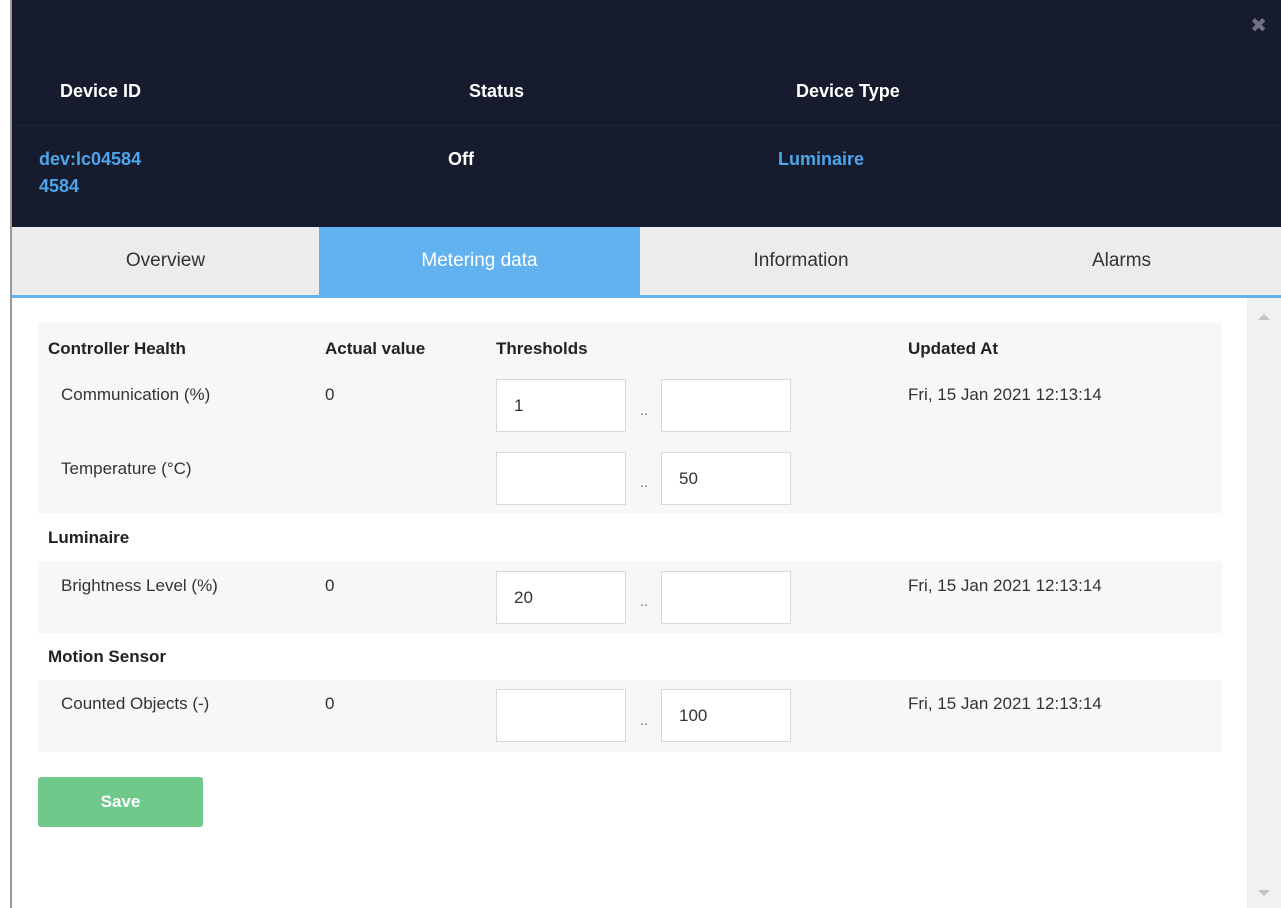 The height and width of the screenshot is (908, 1281). I want to click on temperature-max-input, so click(726, 478).